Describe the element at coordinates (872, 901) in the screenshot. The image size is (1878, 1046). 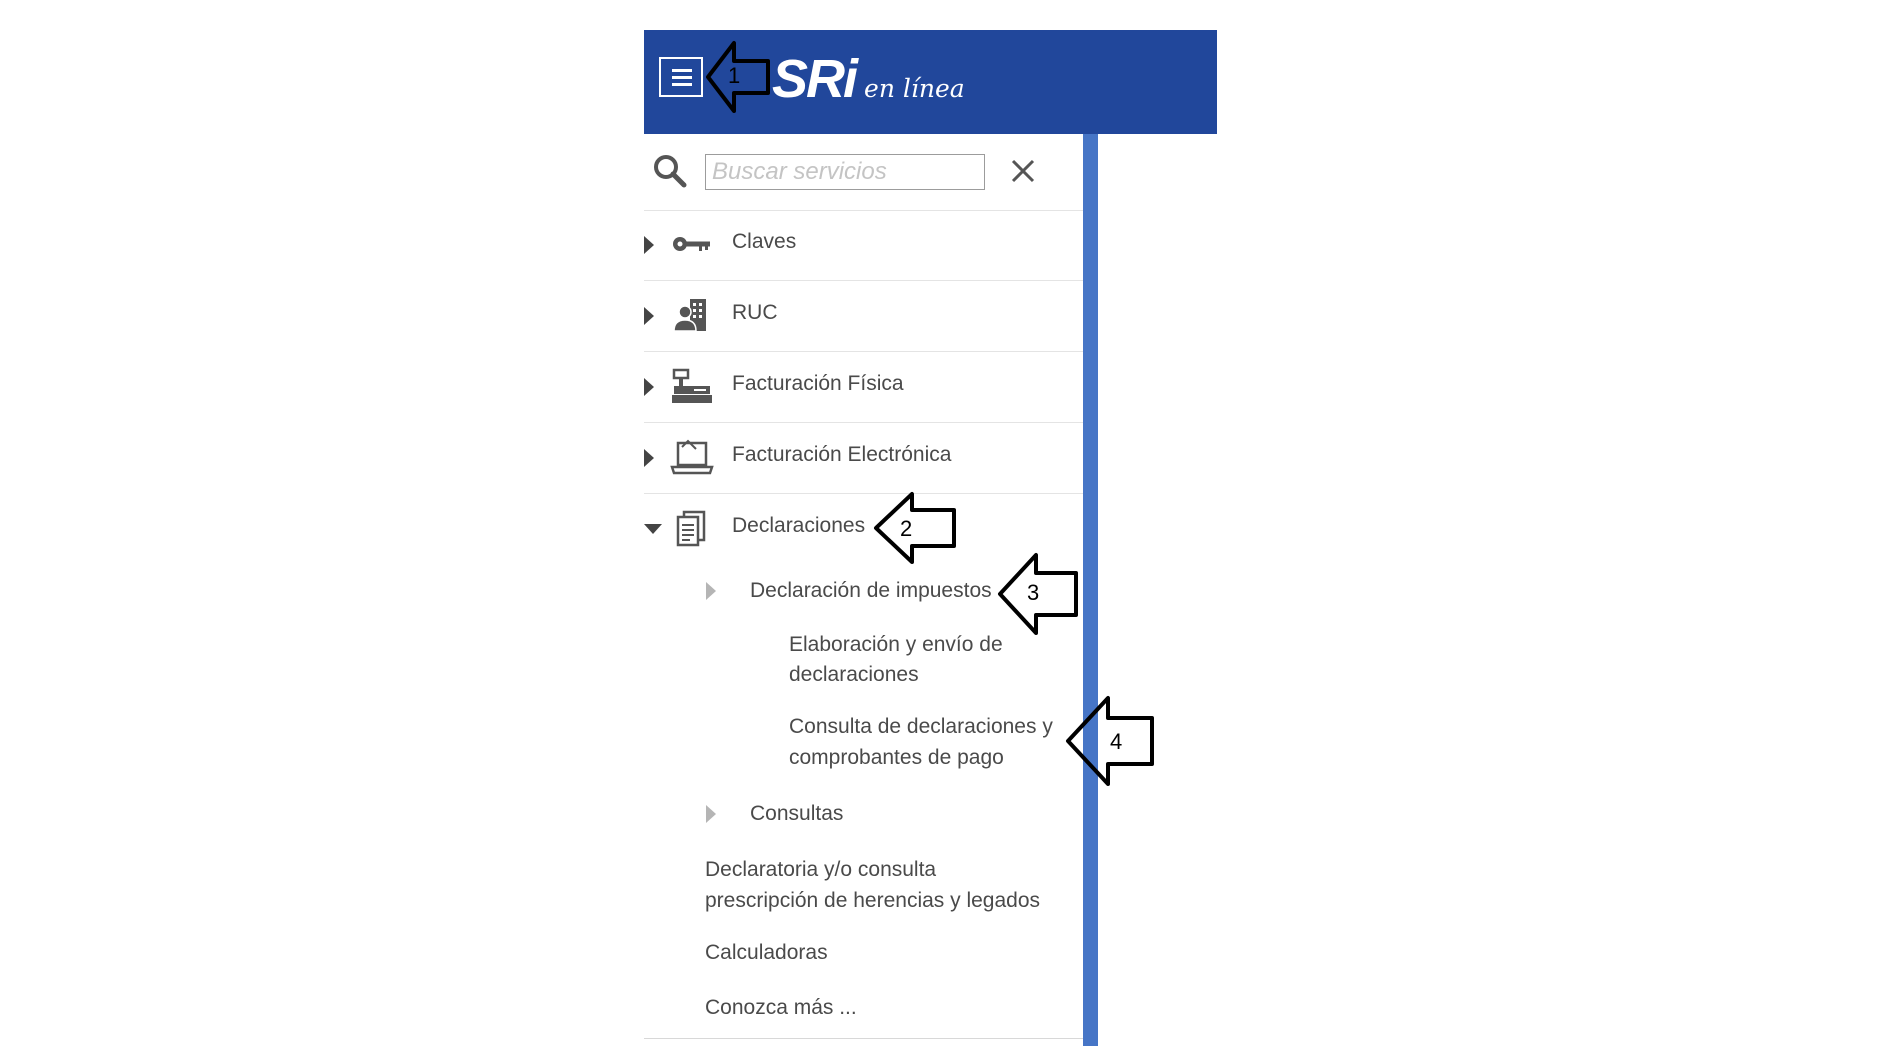
I see `submenu-declaratoria-line2: prescripción de herencias y legados` at that location.